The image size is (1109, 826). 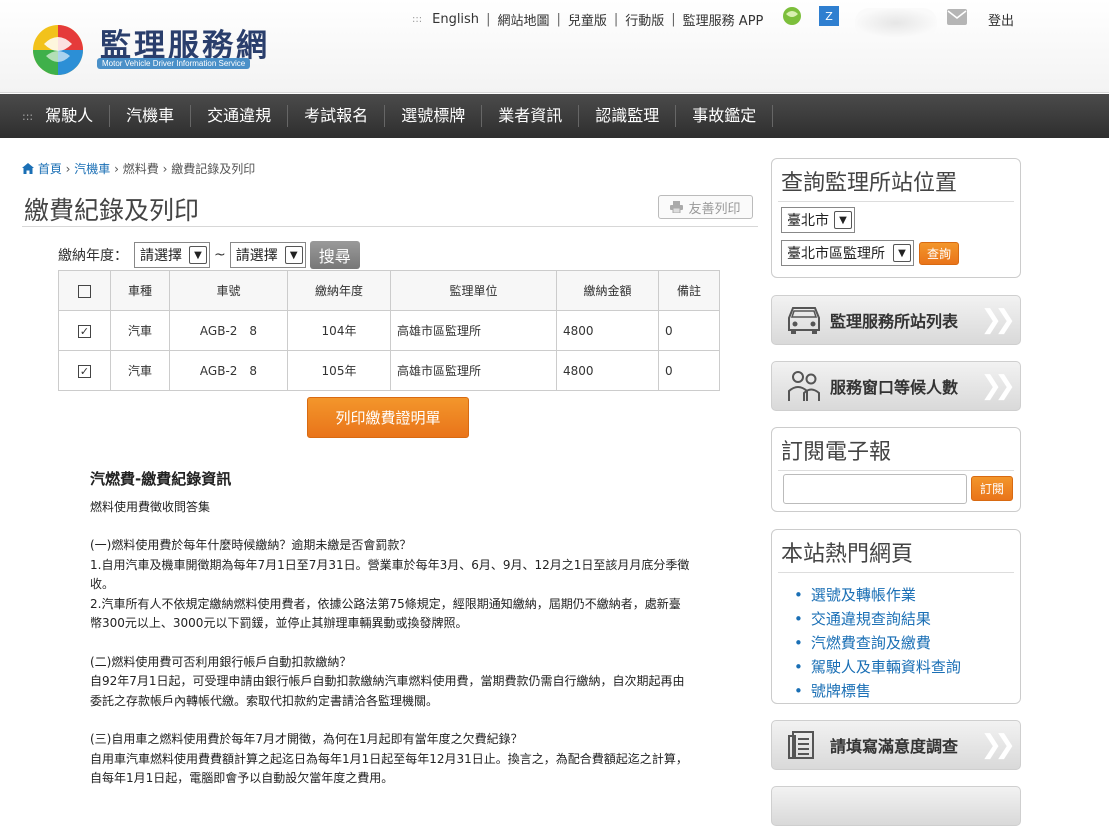 What do you see at coordinates (628, 116) in the screenshot?
I see `nav-item-about: 認識監理` at bounding box center [628, 116].